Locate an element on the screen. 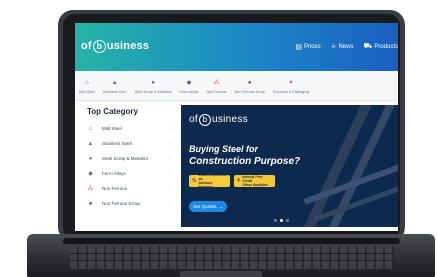  nav-news: ✧ News is located at coordinates (342, 46).